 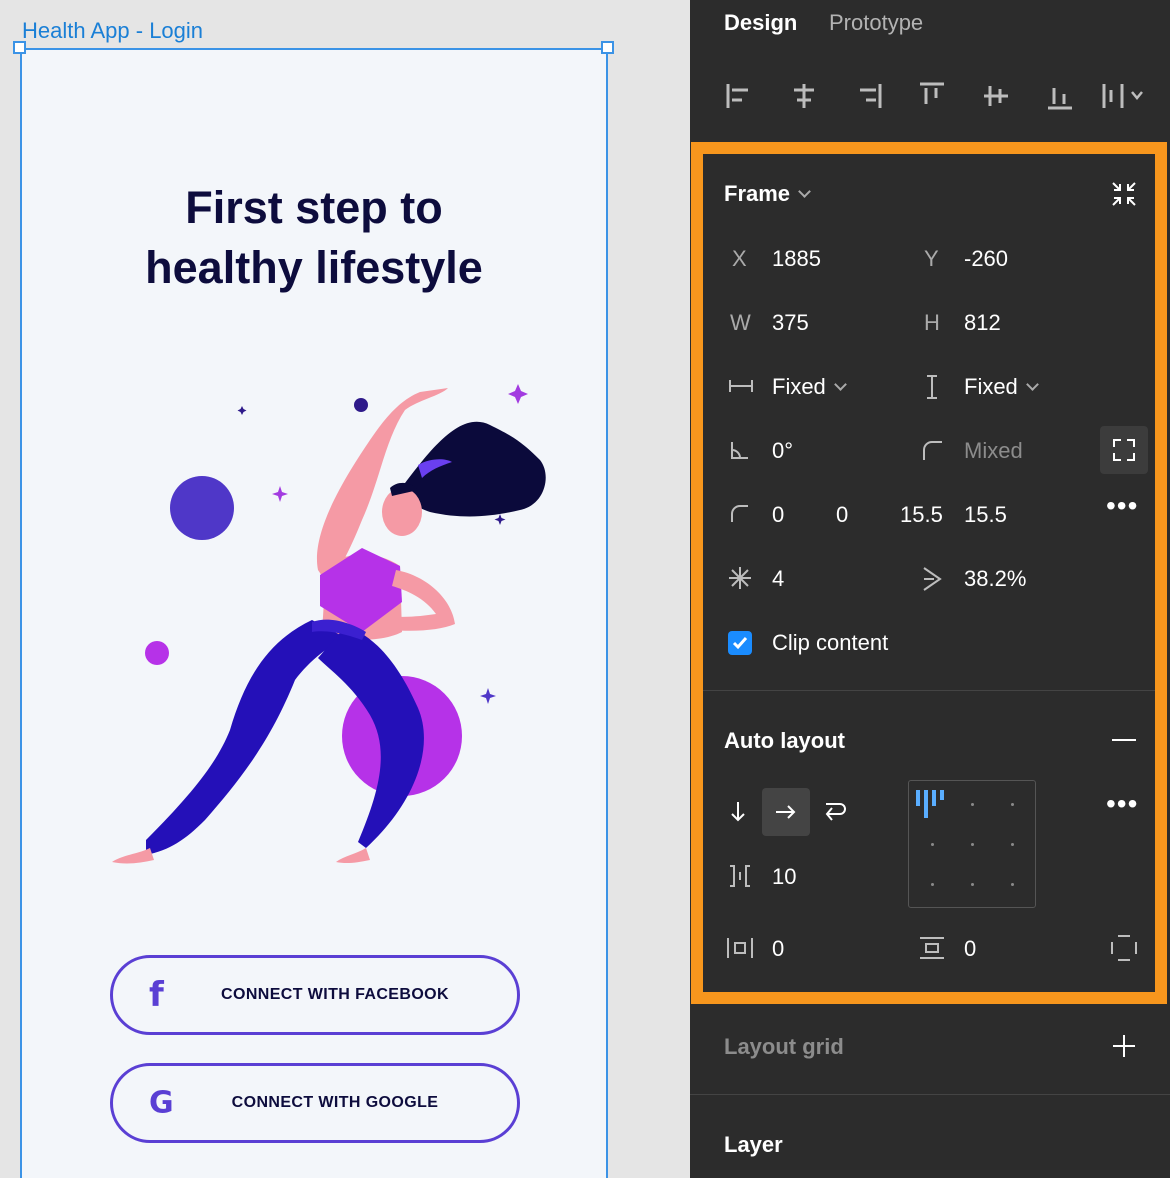 What do you see at coordinates (986, 259) in the screenshot?
I see `y-input: -260` at bounding box center [986, 259].